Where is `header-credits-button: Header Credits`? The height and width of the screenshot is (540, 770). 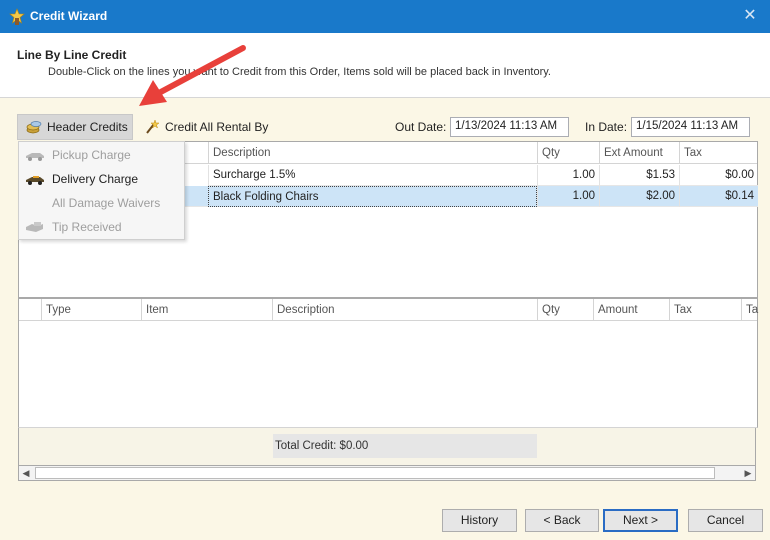 header-credits-button: Header Credits is located at coordinates (75, 127).